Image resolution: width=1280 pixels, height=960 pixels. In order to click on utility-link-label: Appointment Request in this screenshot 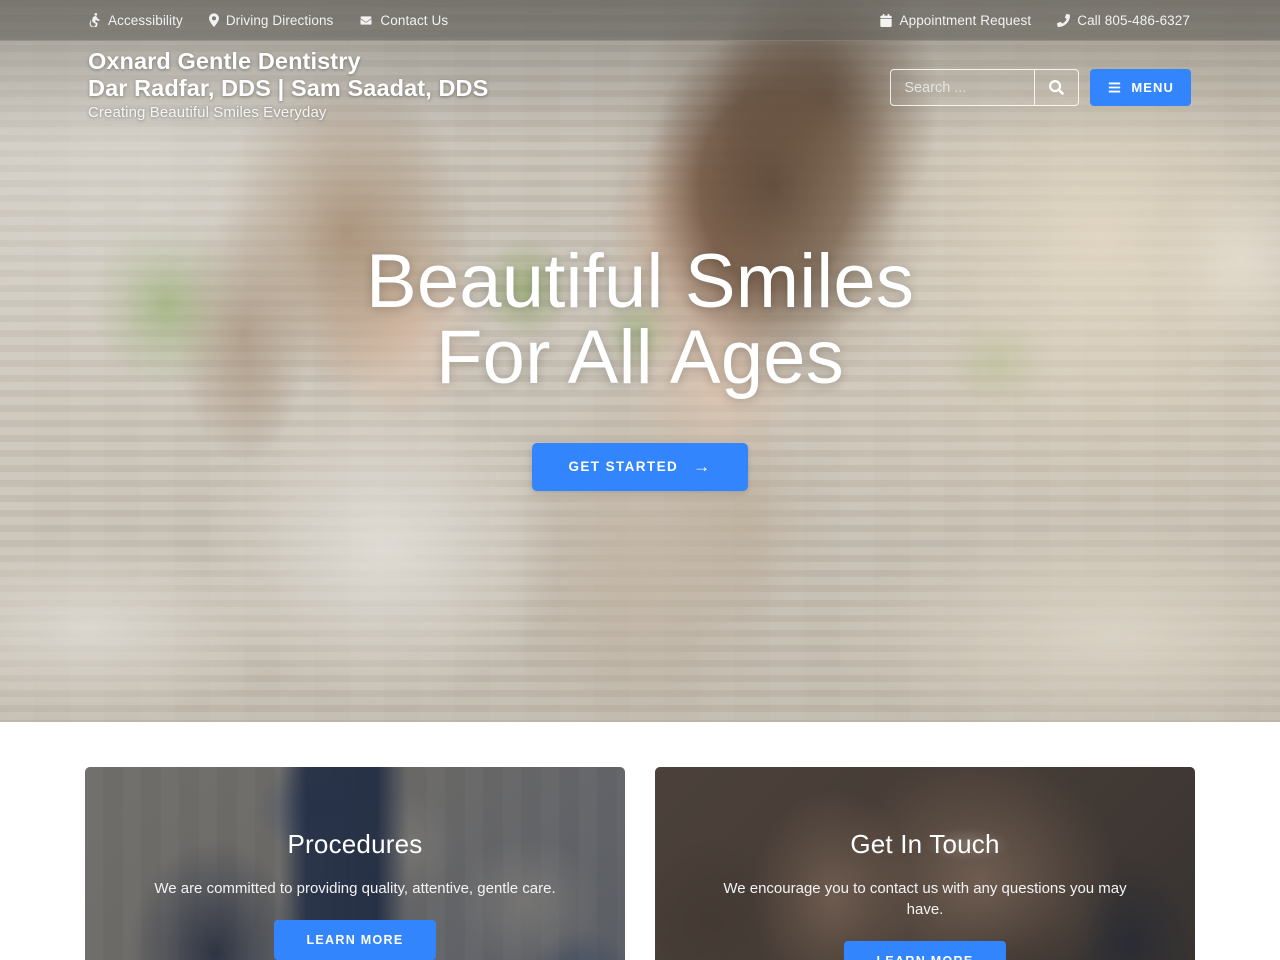, I will do `click(965, 20)`.